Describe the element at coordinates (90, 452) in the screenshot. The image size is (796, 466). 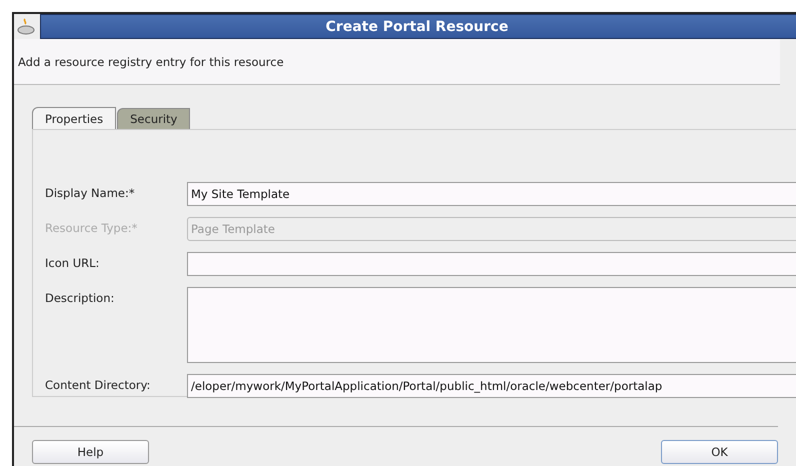
I see `help-button: Help` at that location.